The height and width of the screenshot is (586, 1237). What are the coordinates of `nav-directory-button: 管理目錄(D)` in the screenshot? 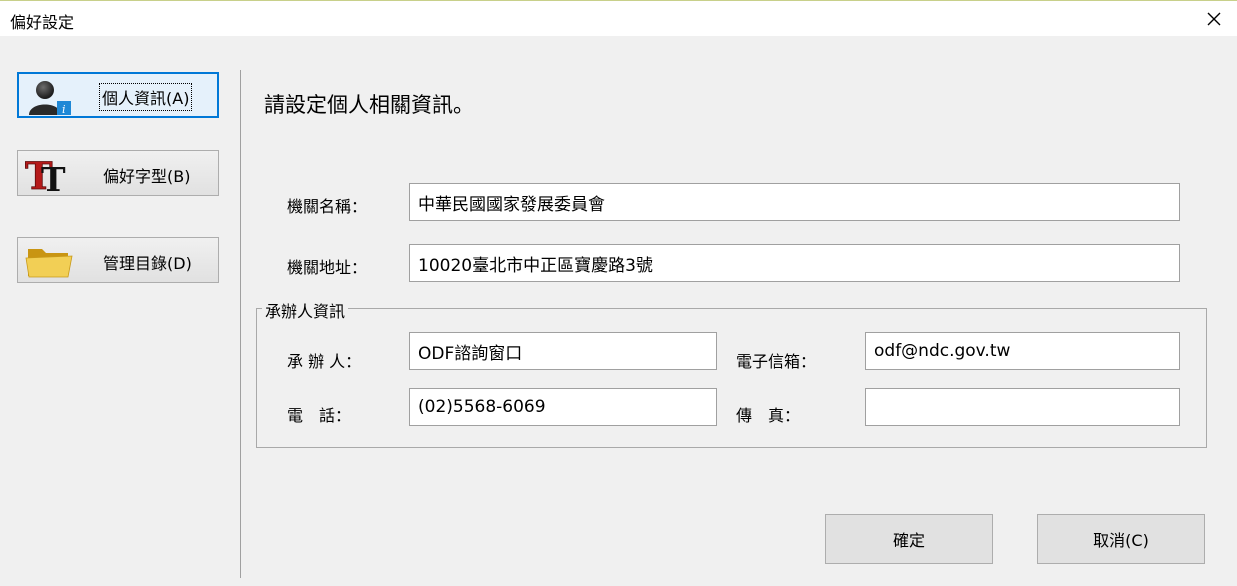 It's located at (118, 260).